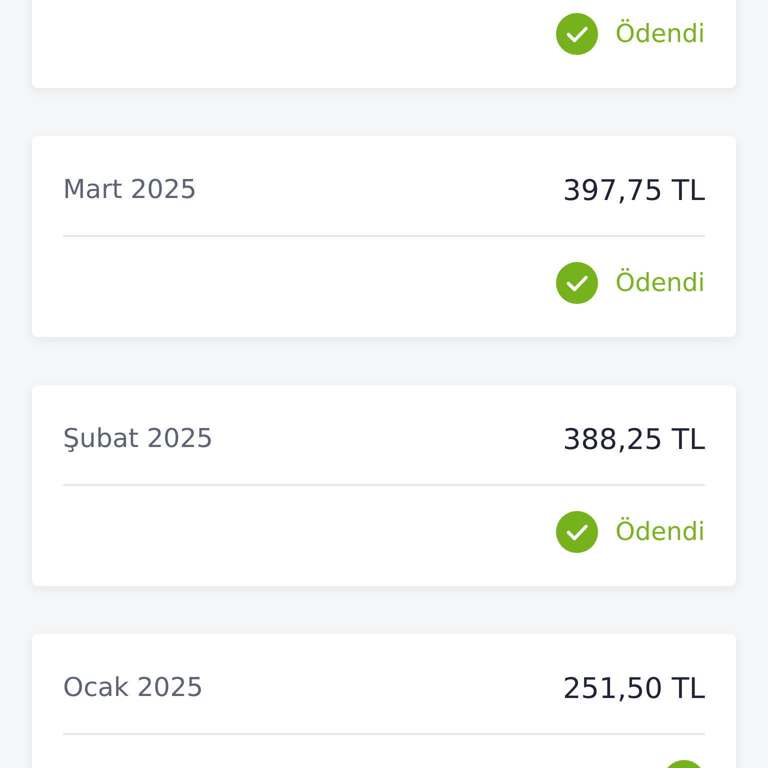  Describe the element at coordinates (633, 688) in the screenshot. I see `amount-text: 251,50 TL` at that location.